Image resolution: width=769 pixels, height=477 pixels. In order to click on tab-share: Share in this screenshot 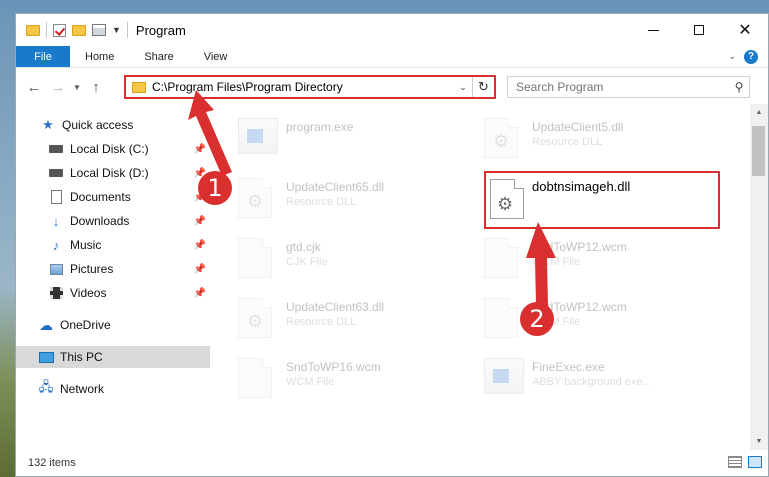, I will do `click(158, 56)`.